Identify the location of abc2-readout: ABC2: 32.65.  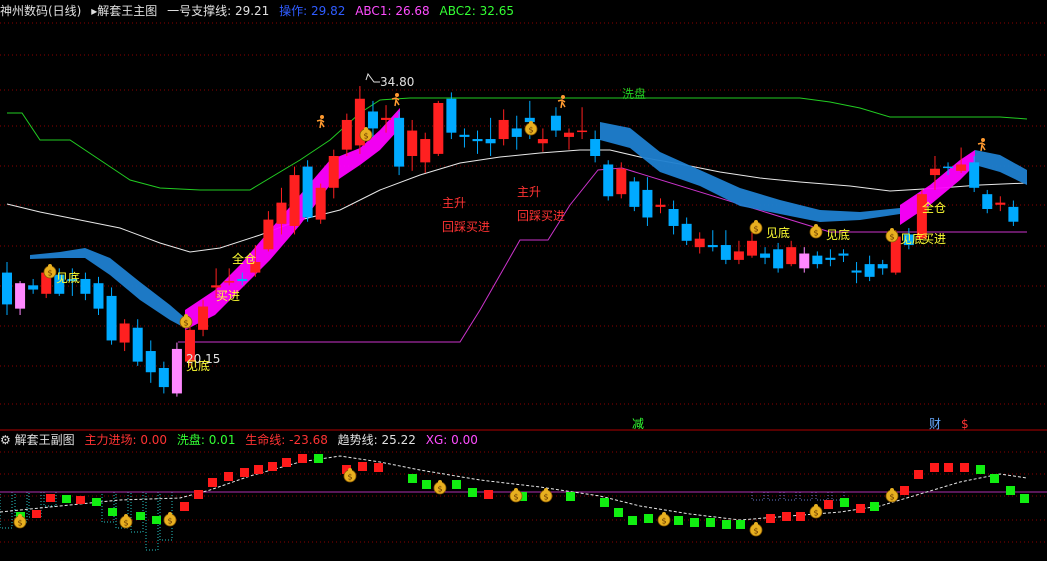
(476, 11).